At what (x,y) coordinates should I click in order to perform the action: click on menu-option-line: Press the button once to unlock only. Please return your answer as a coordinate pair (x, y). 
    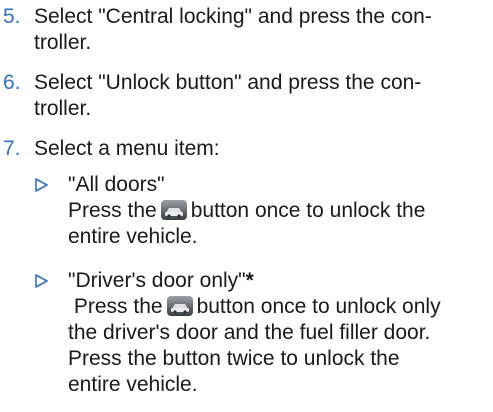
    Looking at the image, I should click on (278, 307).